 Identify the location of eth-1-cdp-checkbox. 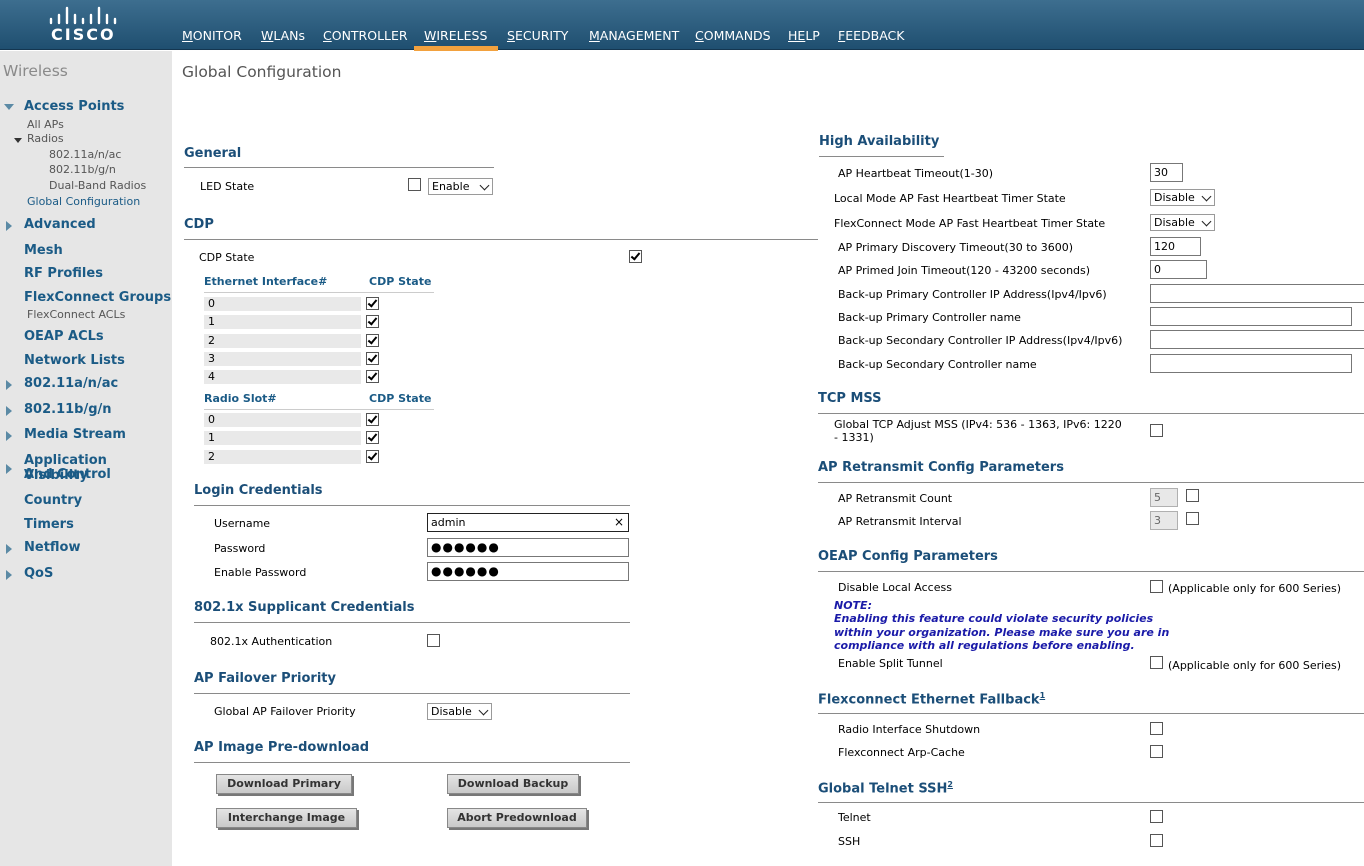
(372, 321).